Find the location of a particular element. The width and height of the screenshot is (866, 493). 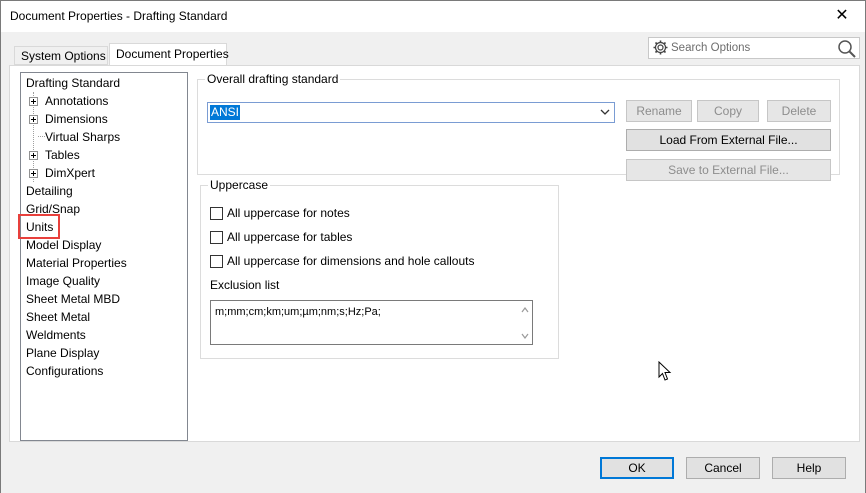

units-highlight-box is located at coordinates (39, 226).